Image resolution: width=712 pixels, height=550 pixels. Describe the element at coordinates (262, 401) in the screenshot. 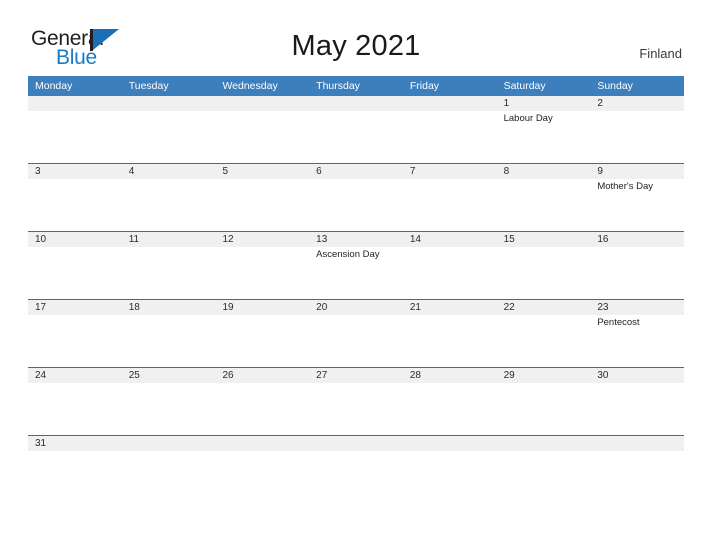

I see `calendar-day-cell: 26` at that location.